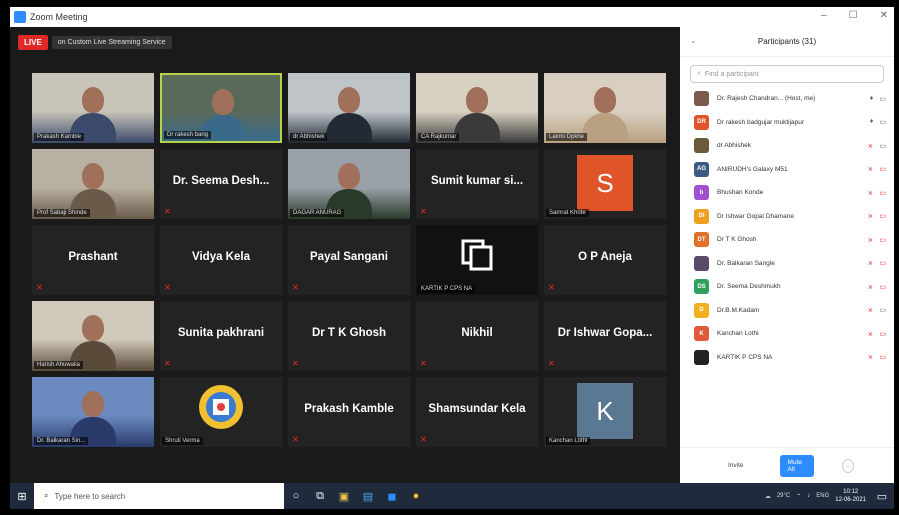  What do you see at coordinates (853, 15) in the screenshot?
I see `maximize-button: ☐` at bounding box center [853, 15].